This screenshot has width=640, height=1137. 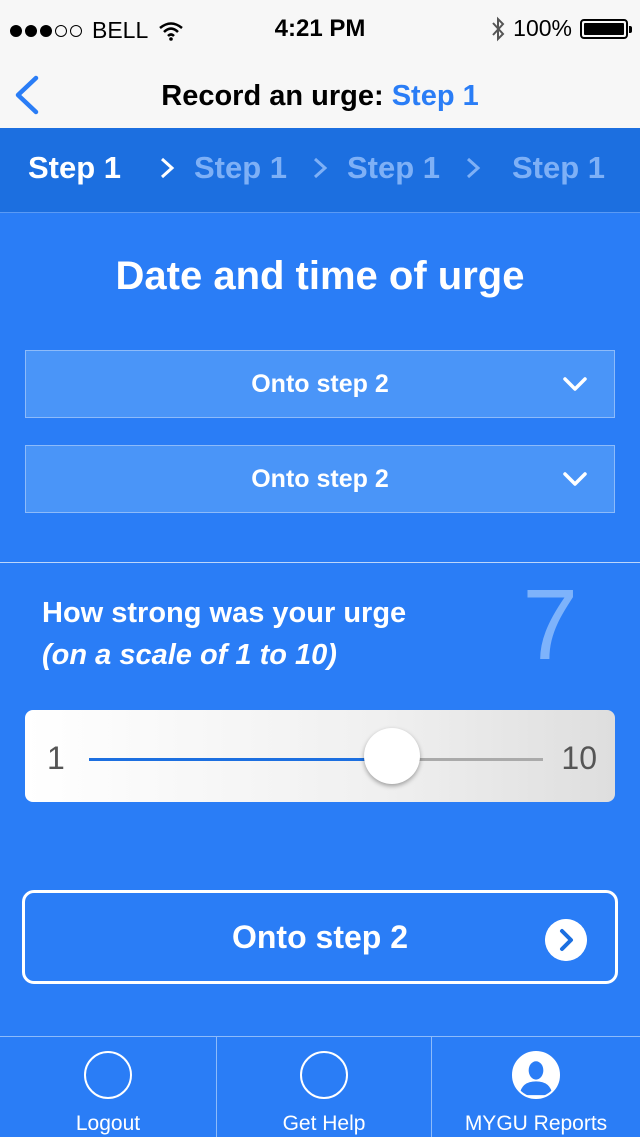 What do you see at coordinates (320, 276) in the screenshot?
I see `section-heading: Date and time of urge` at bounding box center [320, 276].